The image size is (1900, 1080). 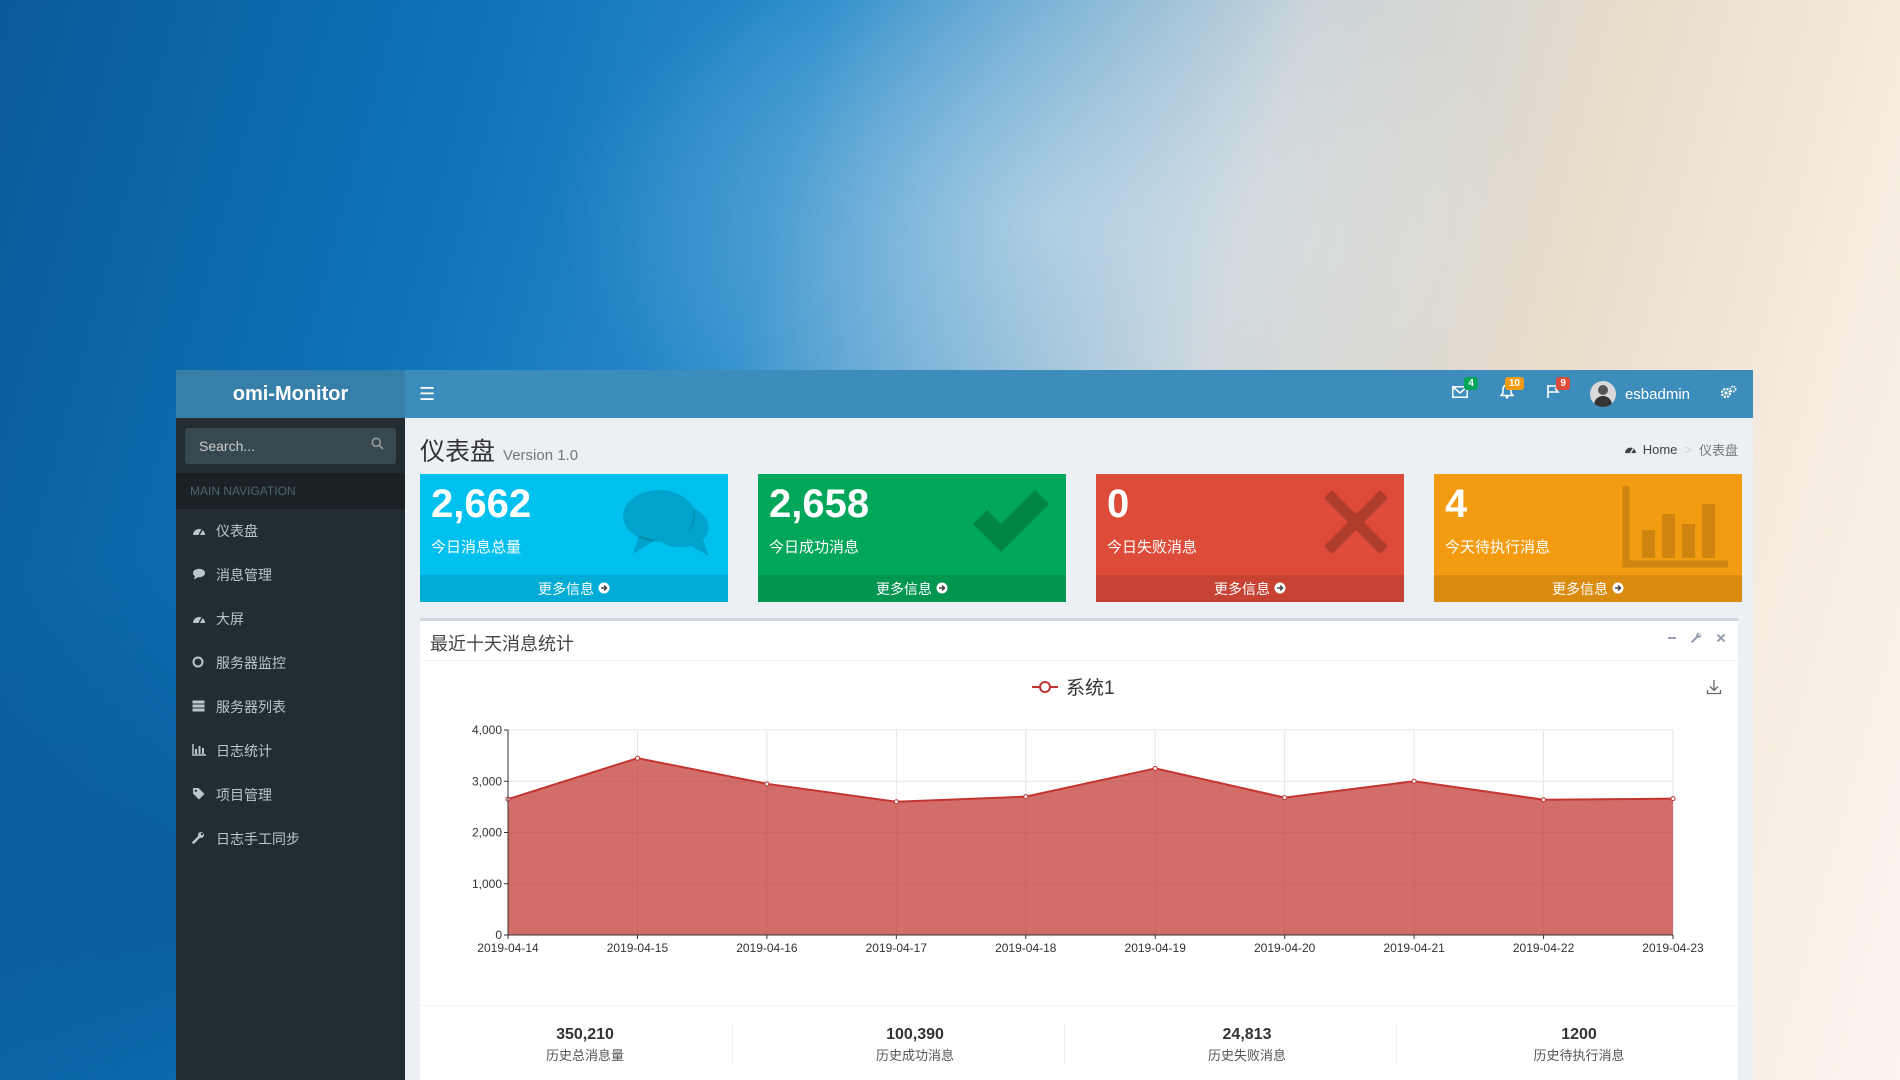 I want to click on page-title: 仪表盘 Version 1.0, so click(x=499, y=450).